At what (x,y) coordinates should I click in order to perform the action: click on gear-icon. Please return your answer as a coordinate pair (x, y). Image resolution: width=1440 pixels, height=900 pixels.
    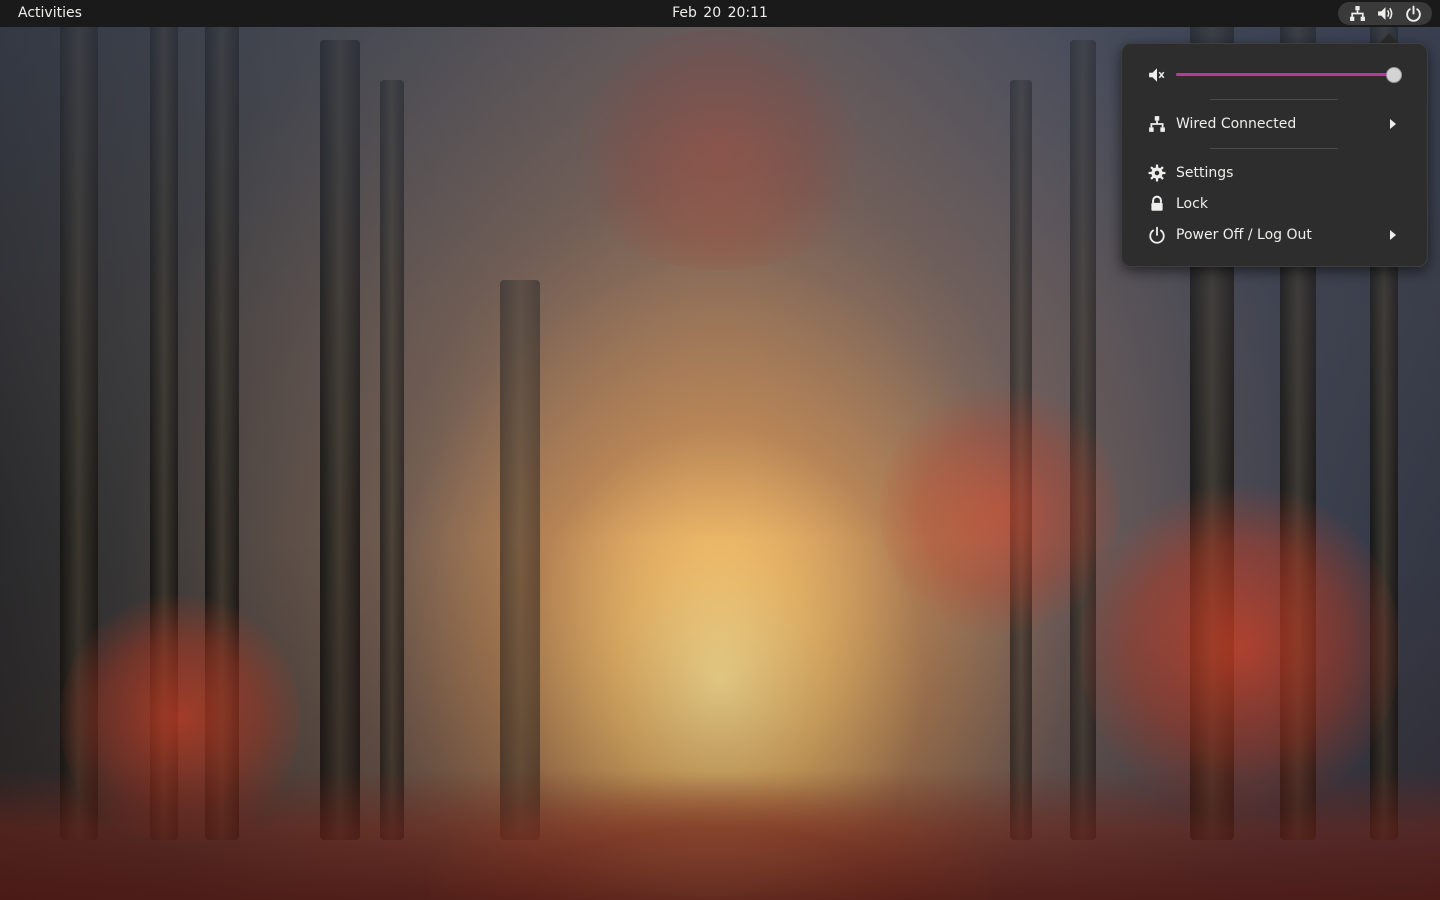
    Looking at the image, I should click on (1157, 173).